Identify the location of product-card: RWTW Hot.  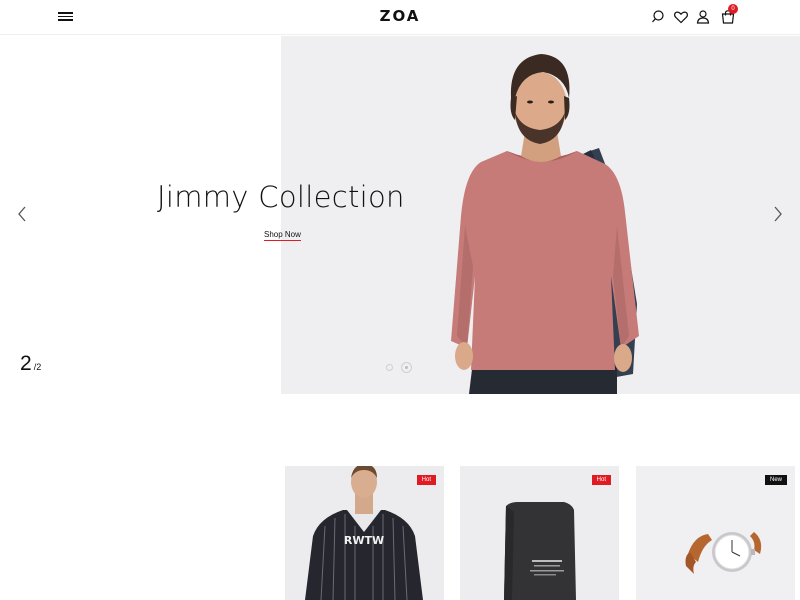
(364, 533).